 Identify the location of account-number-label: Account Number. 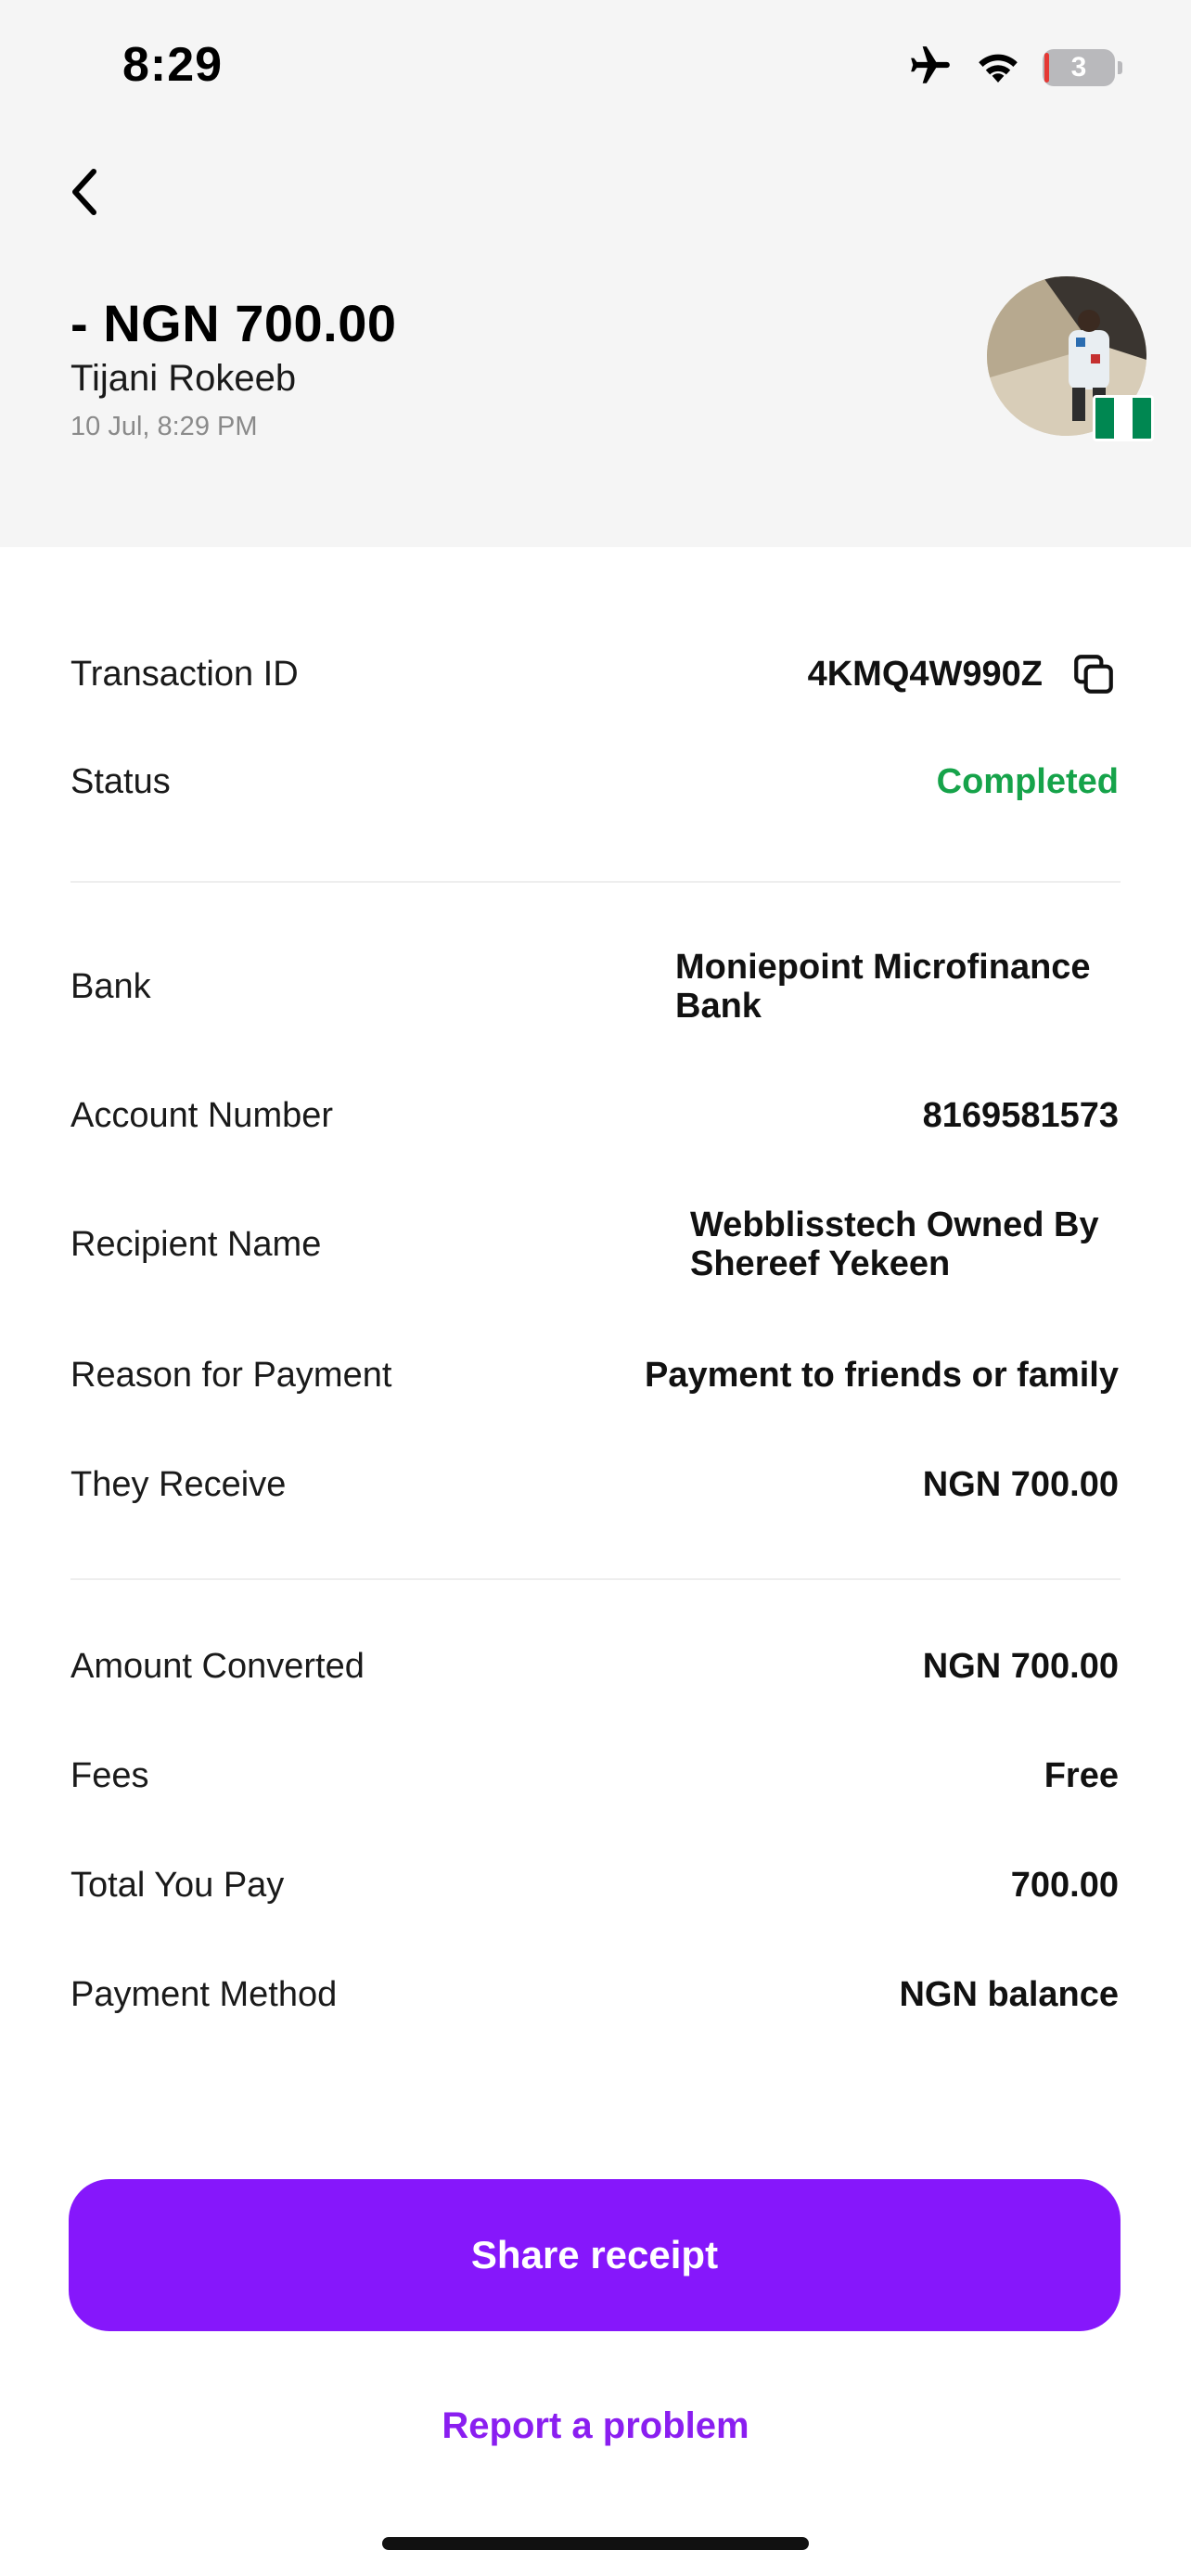
(202, 1116).